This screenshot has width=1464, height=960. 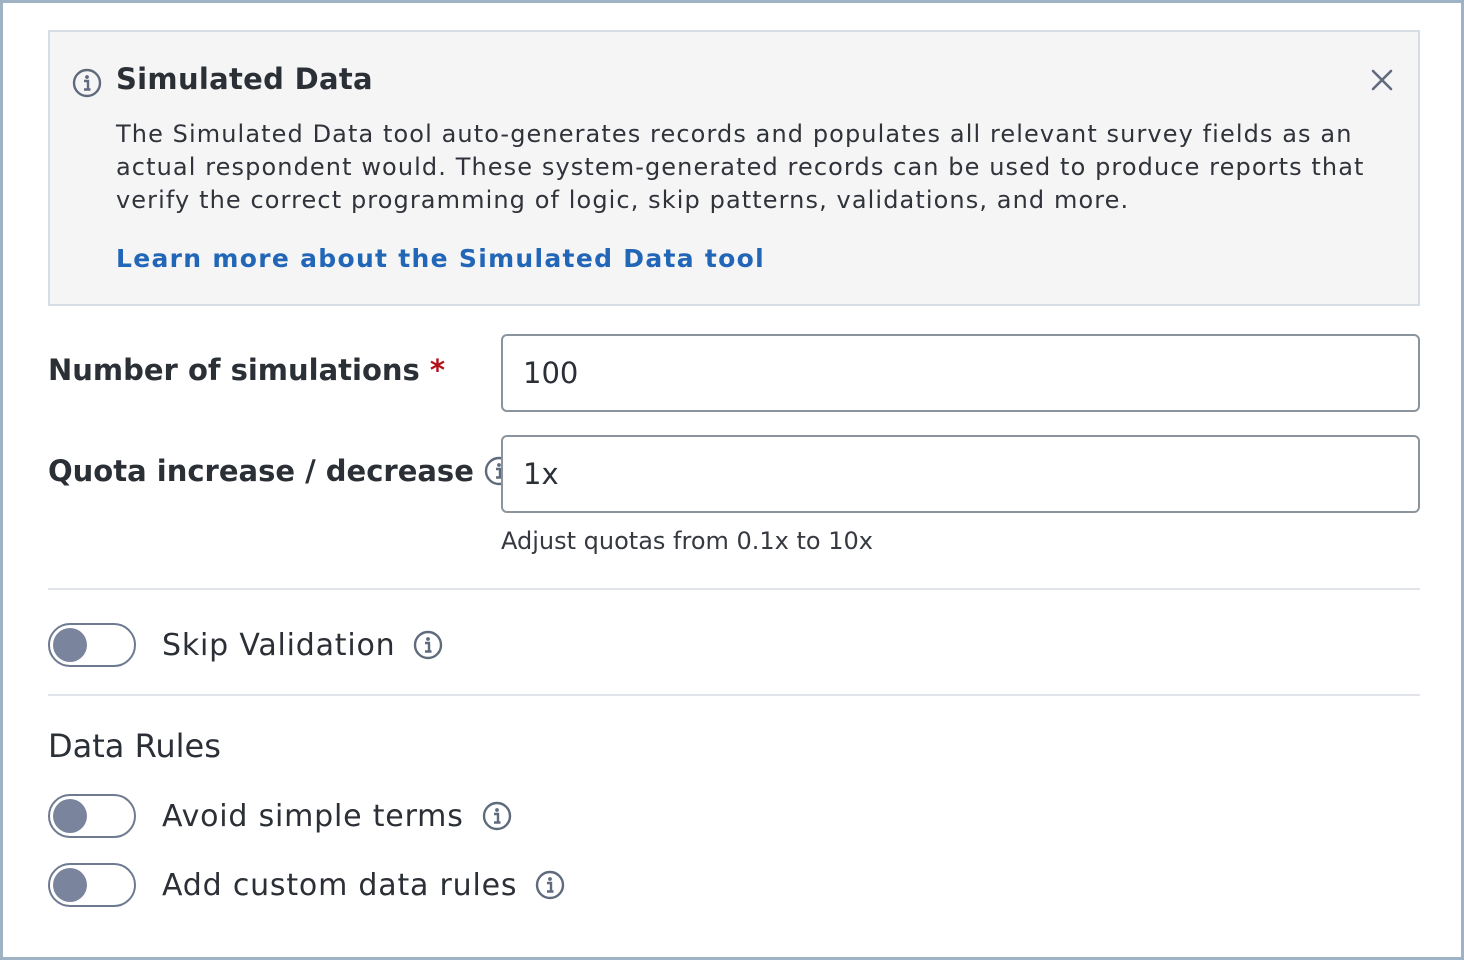 I want to click on quota-input, so click(x=960, y=474).